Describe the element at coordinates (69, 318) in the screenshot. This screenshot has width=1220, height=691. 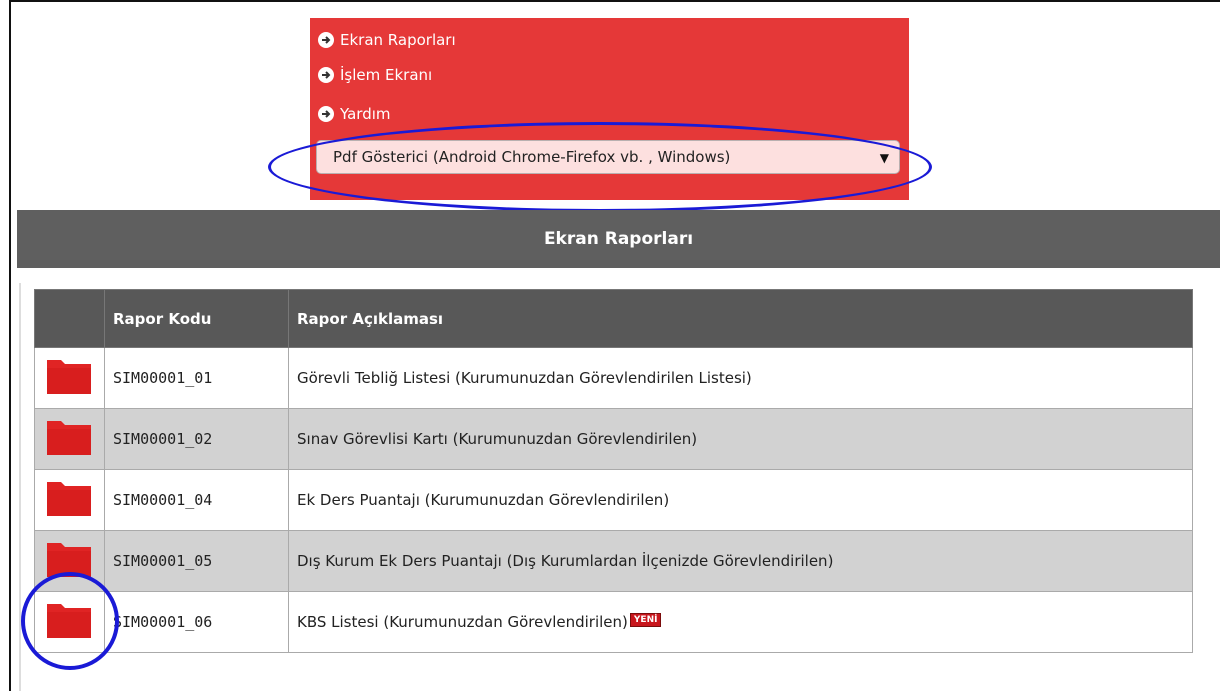
I see `icon-column-header` at that location.